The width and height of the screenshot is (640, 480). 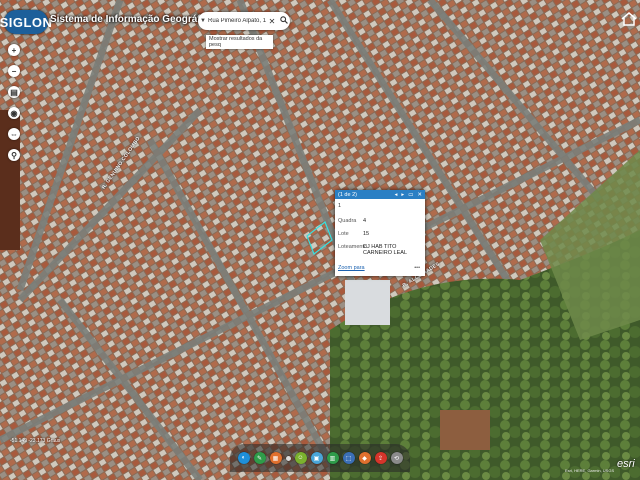 What do you see at coordinates (351, 268) in the screenshot?
I see `zoom-to-link: Zoom para` at bounding box center [351, 268].